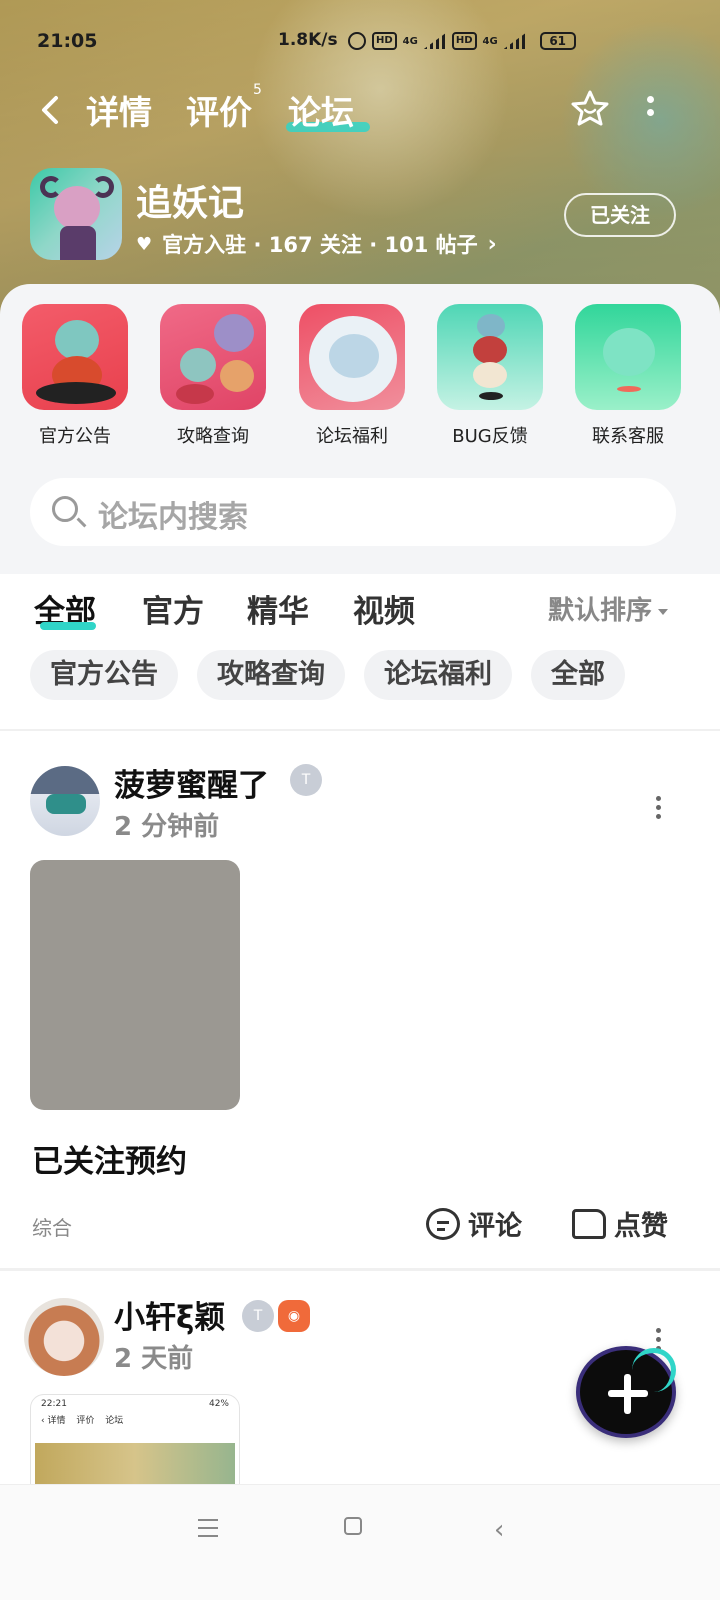 The image size is (720, 1600). What do you see at coordinates (67, 41) in the screenshot?
I see `status-time: 21:05` at bounding box center [67, 41].